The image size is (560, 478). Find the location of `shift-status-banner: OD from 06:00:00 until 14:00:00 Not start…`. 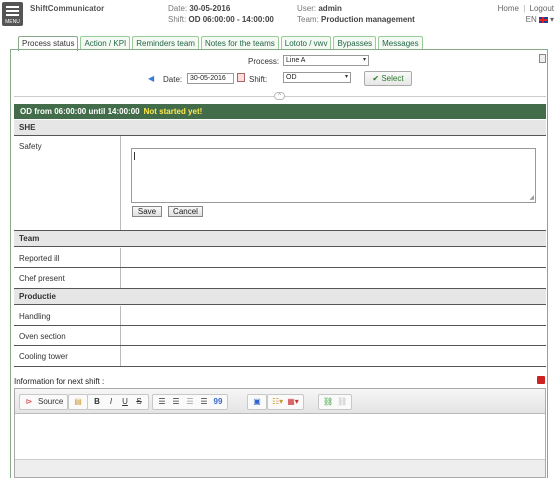

shift-status-banner: OD from 06:00:00 until 14:00:00 Not start… is located at coordinates (280, 111).